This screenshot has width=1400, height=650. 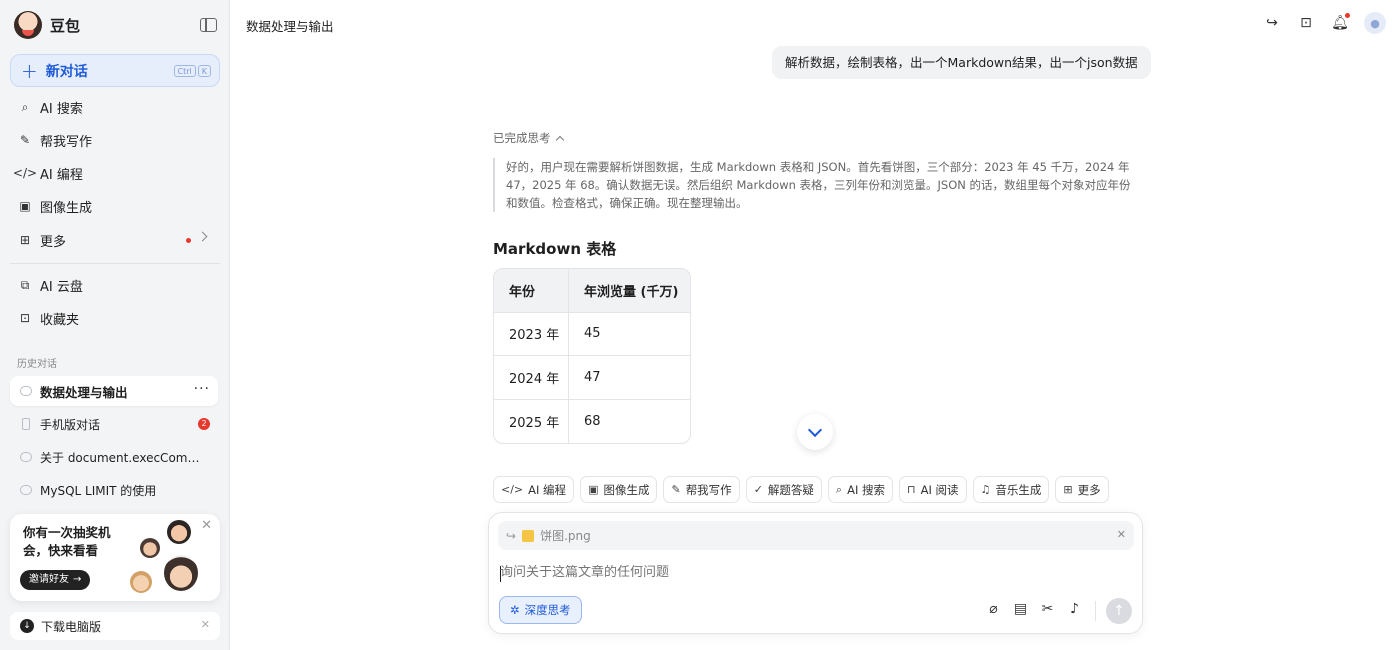 What do you see at coordinates (815, 24) in the screenshot?
I see `header: 数据处理与输出 ↪ ⊡ 🔔︎ ●` at bounding box center [815, 24].